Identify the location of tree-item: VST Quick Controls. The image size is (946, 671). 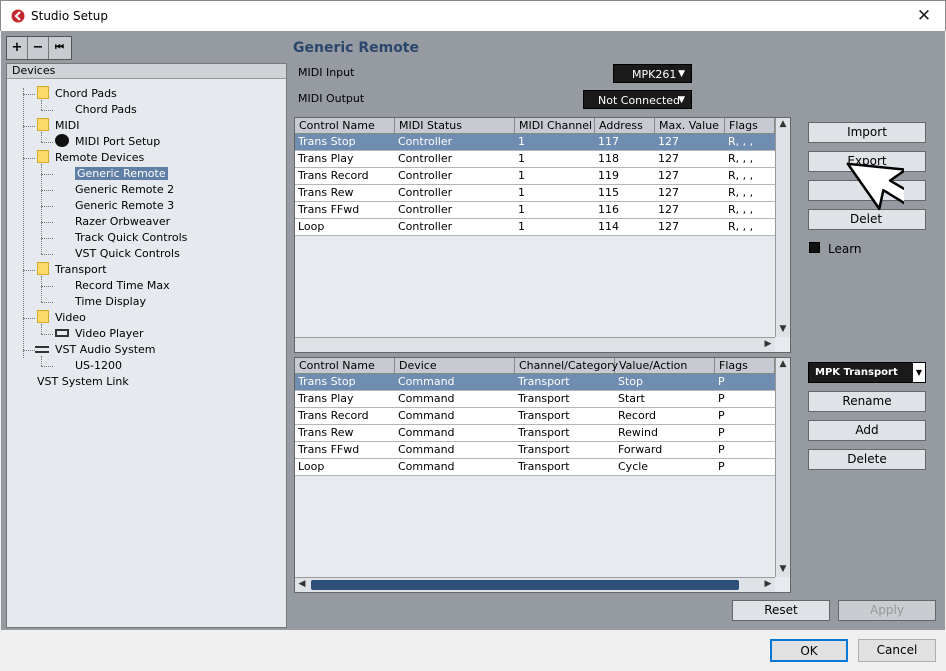
(127, 254).